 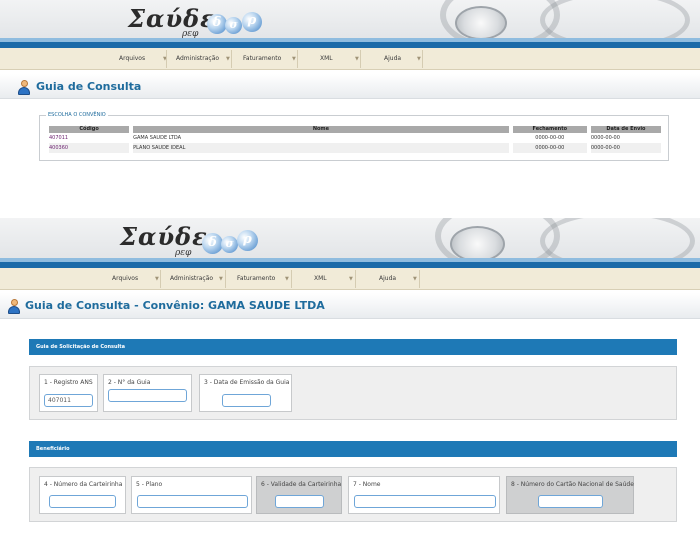 I want to click on data-emissao-label: 3 - Data de Emissão da Guia, so click(x=247, y=382).